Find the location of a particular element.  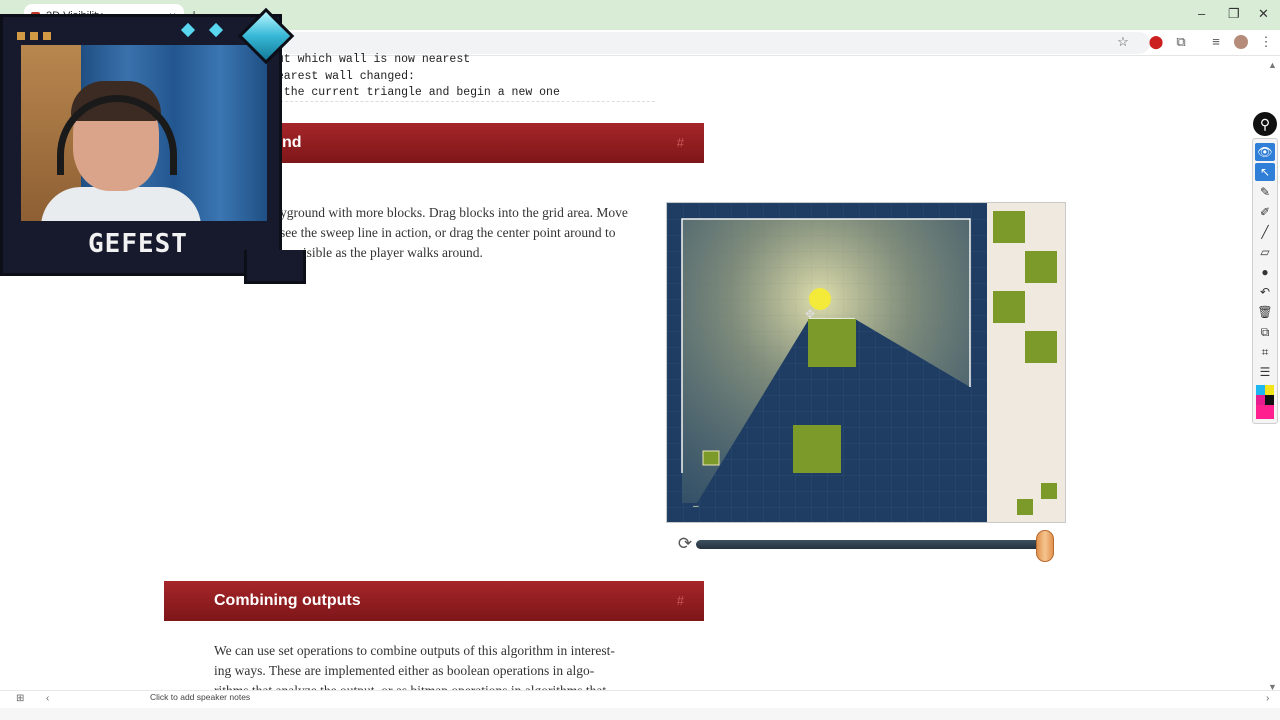

scroll-up-arrow: ▲ is located at coordinates (1272, 65).